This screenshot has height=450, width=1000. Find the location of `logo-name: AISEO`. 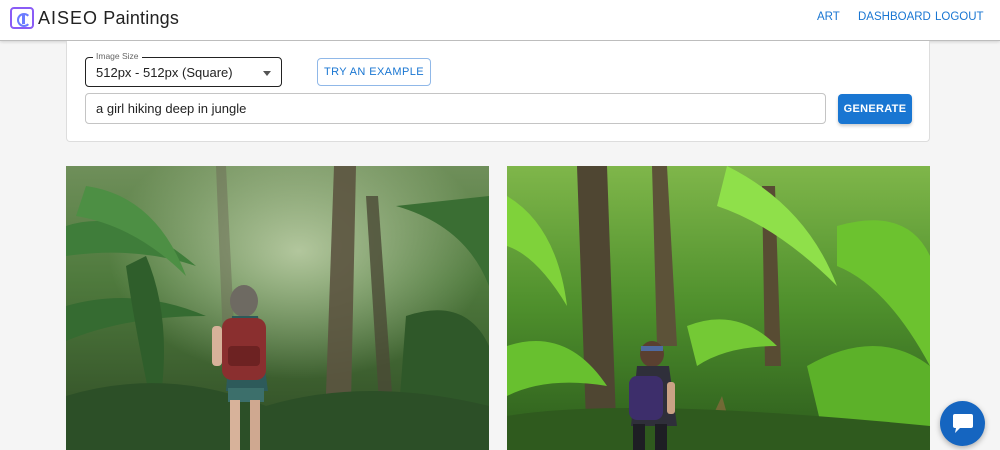

logo-name: AISEO is located at coordinates (68, 17).